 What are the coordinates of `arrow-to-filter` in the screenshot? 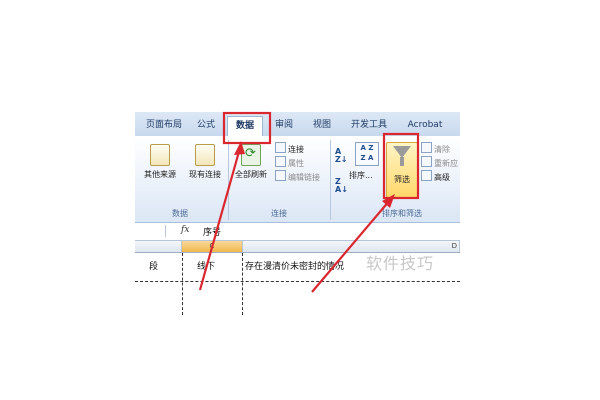 It's located at (351, 246).